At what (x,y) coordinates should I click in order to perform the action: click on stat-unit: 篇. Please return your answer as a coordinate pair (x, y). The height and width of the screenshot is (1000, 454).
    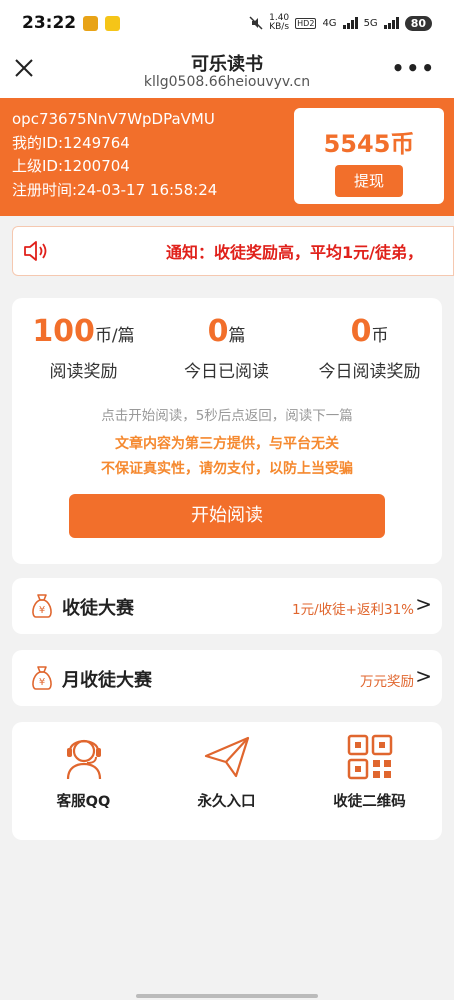
    Looking at the image, I should click on (237, 336).